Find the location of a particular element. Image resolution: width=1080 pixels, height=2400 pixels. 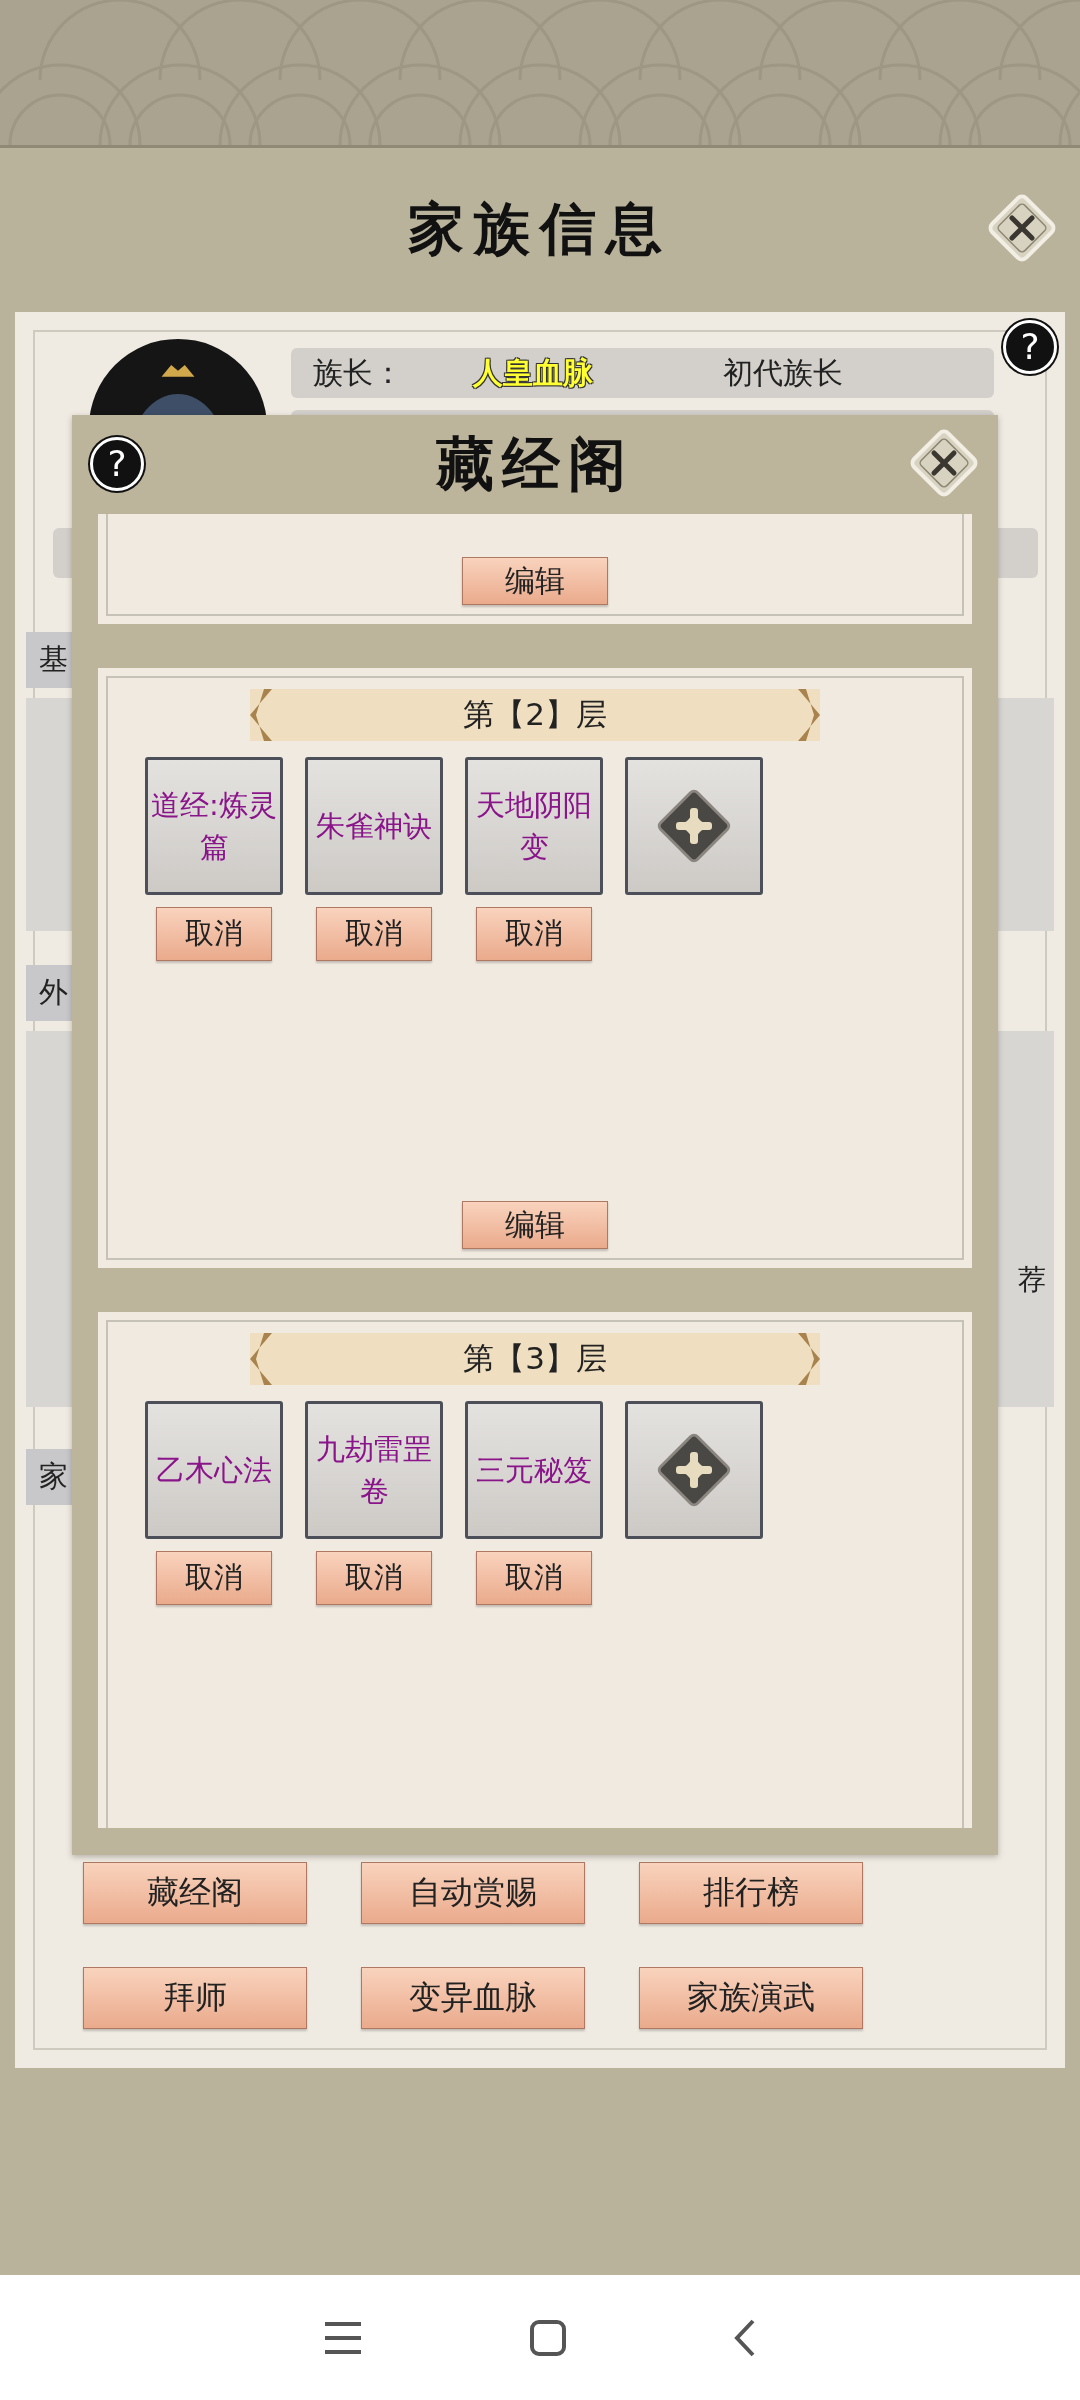

rank-text: 初代族长 is located at coordinates (783, 372).